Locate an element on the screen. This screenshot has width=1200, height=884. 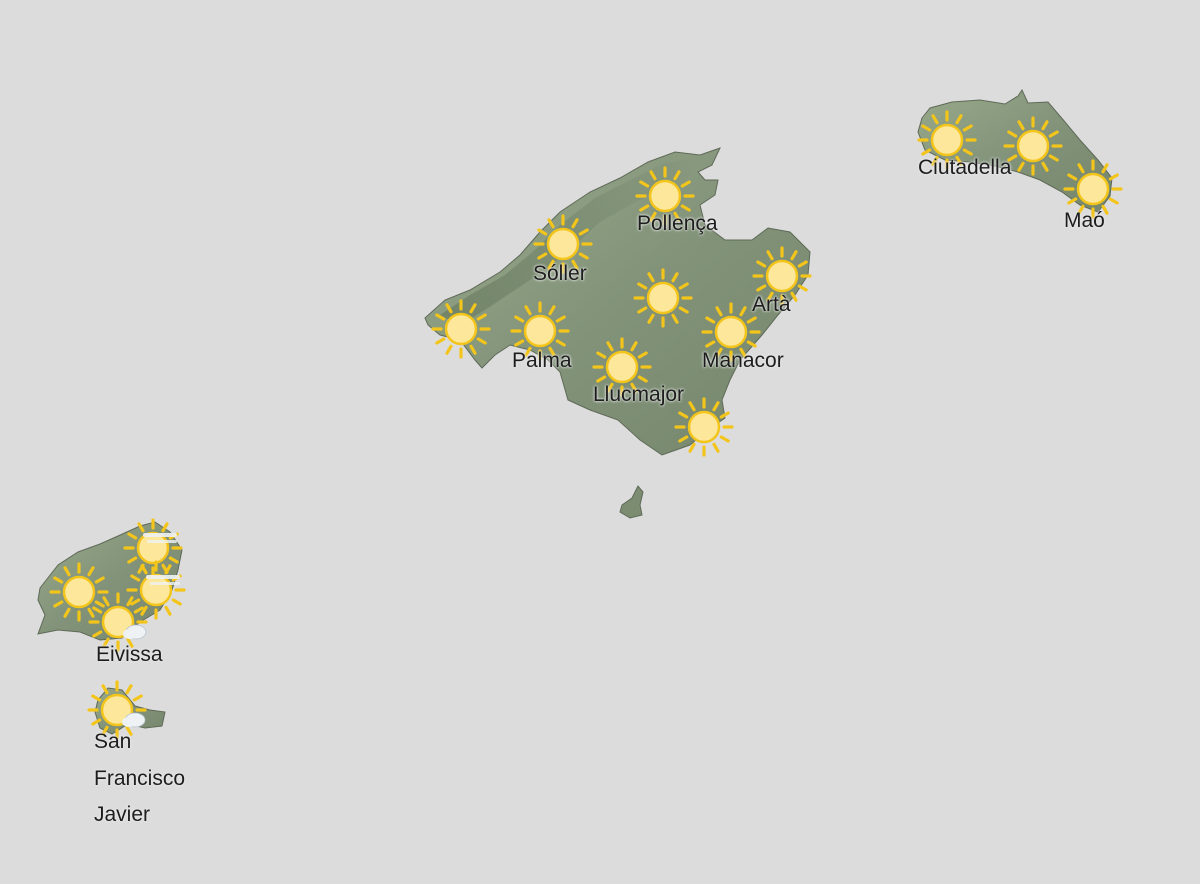
town-label-san-francisco-javier-line2: Francisco is located at coordinates (140, 778).